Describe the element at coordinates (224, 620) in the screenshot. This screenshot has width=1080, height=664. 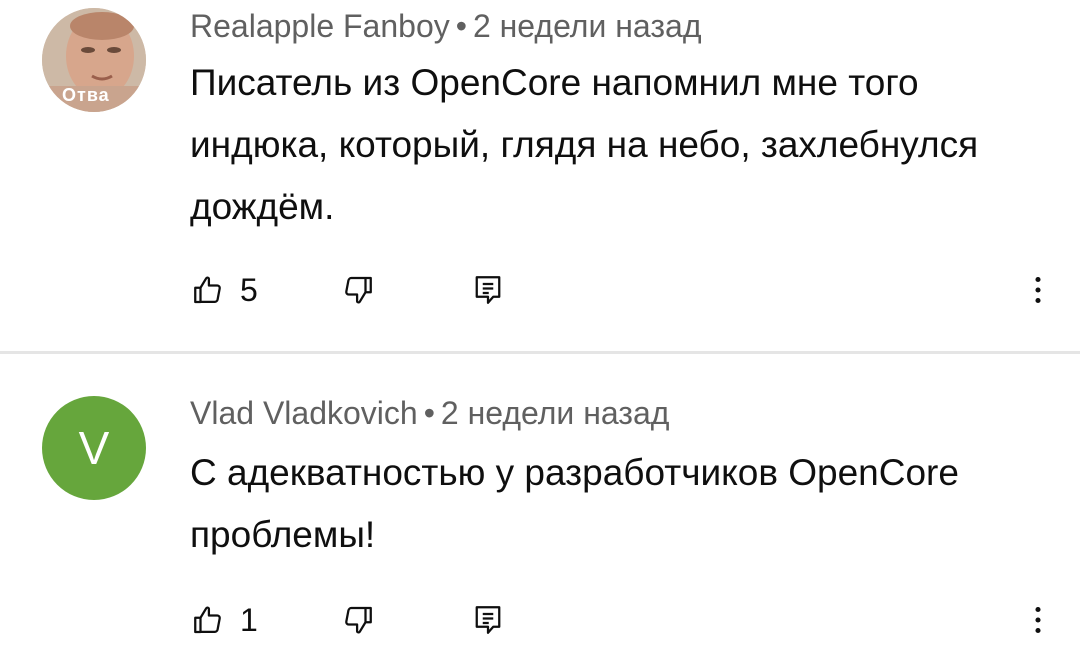
I see `like-button: 1` at that location.